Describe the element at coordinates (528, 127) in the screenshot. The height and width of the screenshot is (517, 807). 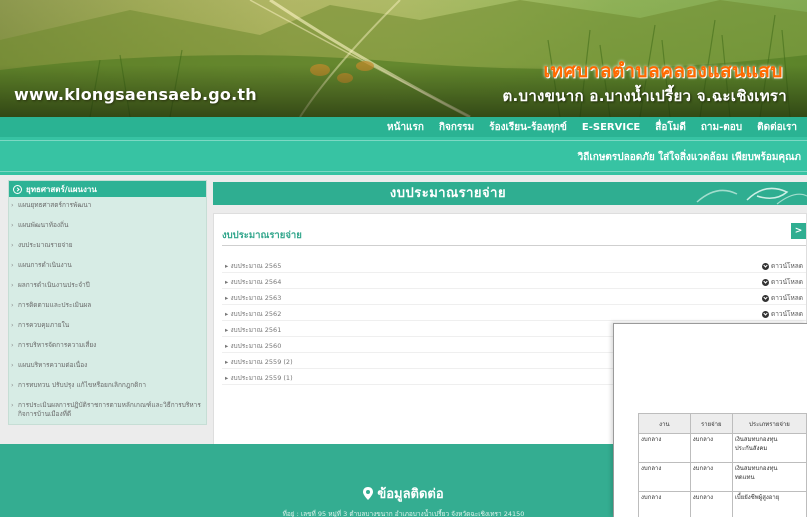
I see `nav-item-complaints: ร้องเรียน-ร้องทุกข์` at that location.